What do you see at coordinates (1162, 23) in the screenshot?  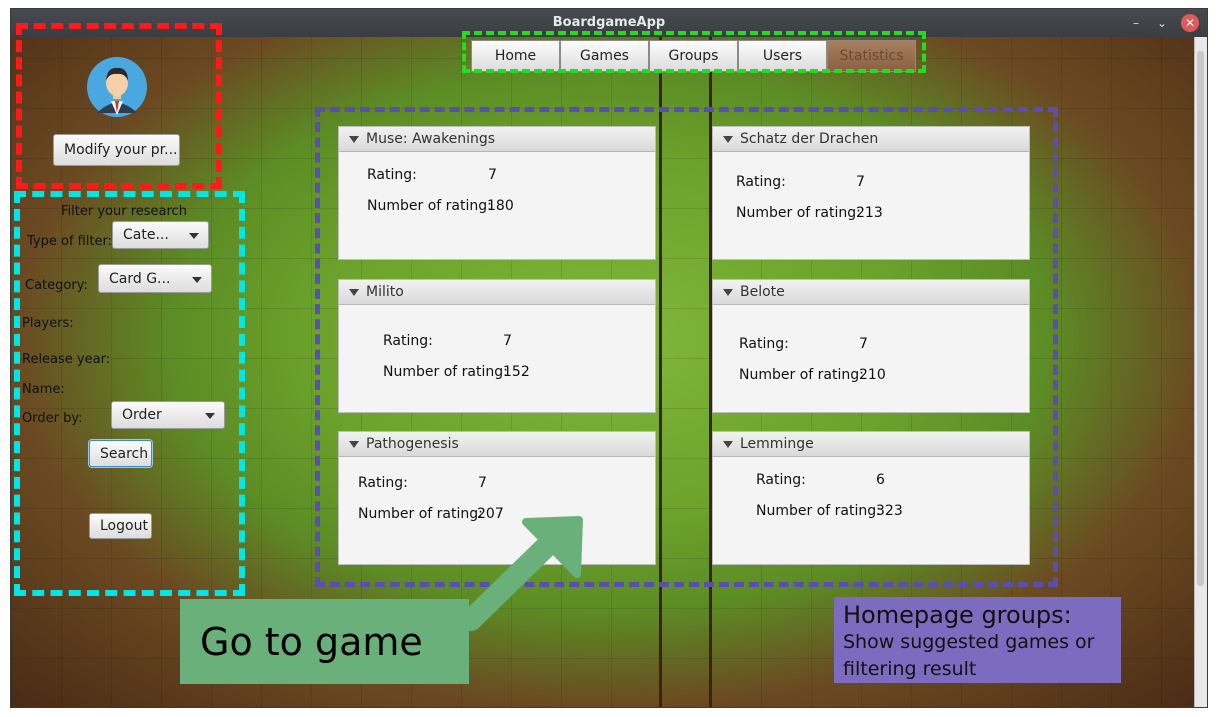 I see `maximize-button: ⌄` at bounding box center [1162, 23].